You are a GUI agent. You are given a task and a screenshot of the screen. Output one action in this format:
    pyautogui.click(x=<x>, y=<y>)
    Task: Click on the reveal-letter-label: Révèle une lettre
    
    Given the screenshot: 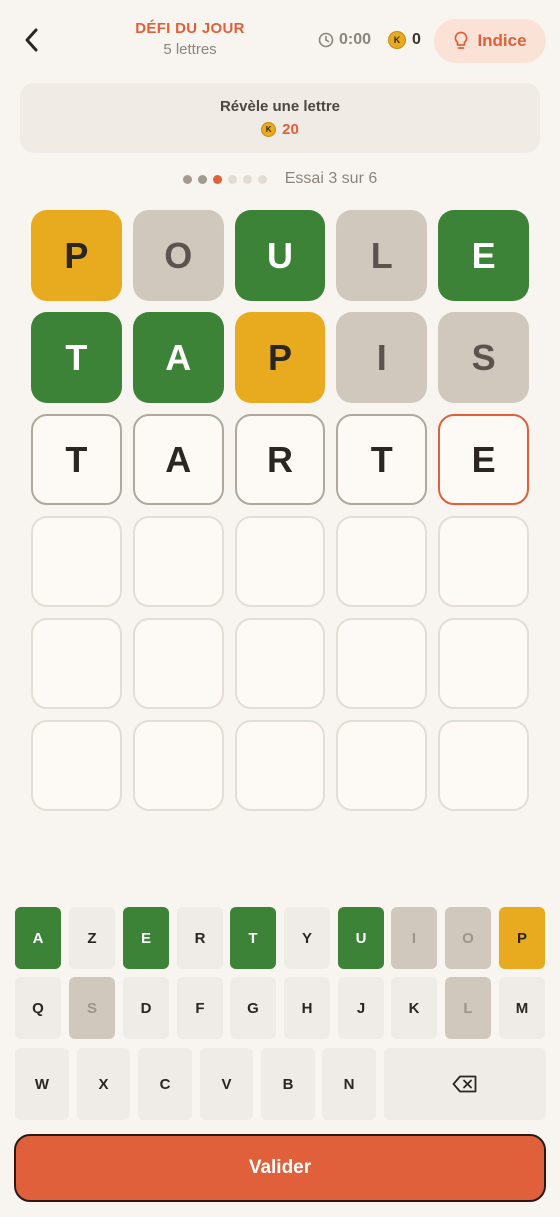 What is the action you would take?
    pyautogui.click(x=280, y=106)
    